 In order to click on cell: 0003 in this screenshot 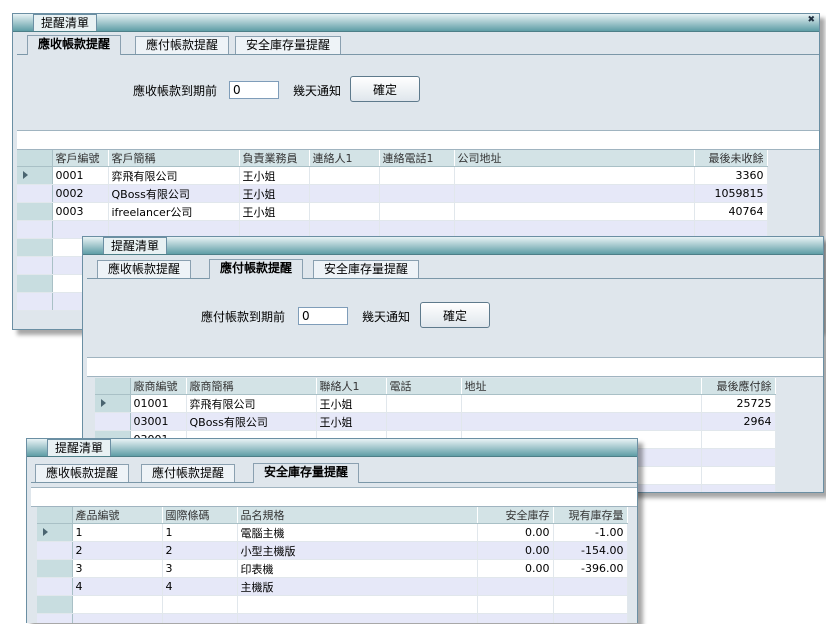, I will do `click(80, 211)`.